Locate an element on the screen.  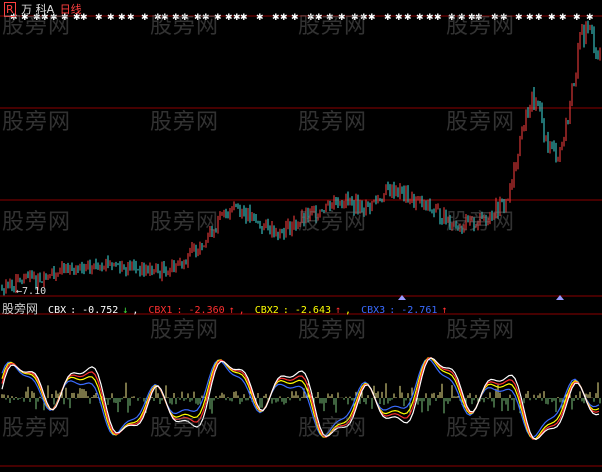
indicator-title: 股旁网 is located at coordinates (20, 309).